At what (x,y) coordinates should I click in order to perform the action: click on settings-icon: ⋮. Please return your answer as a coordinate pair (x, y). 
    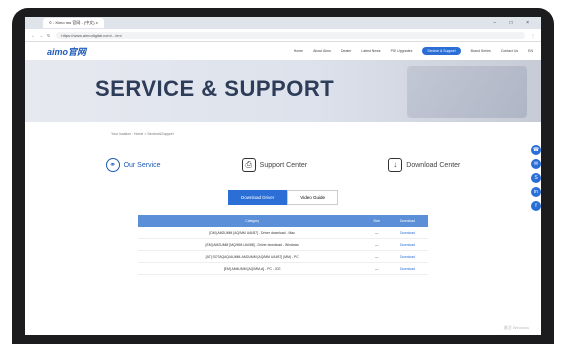
    Looking at the image, I should click on (533, 35).